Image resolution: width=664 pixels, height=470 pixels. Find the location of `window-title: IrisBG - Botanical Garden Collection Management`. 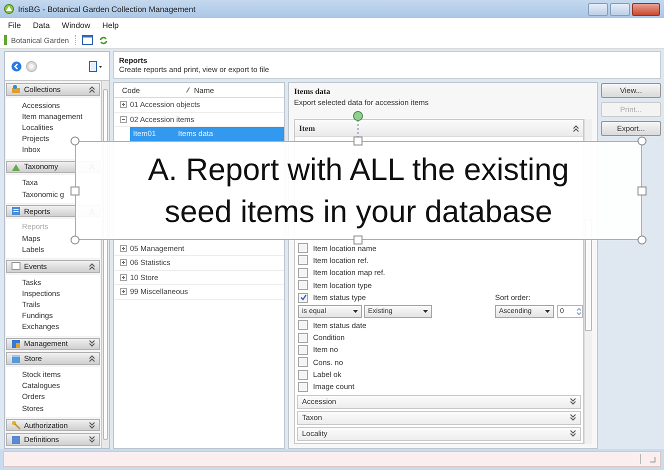

window-title: IrisBG - Botanical Garden Collection Management is located at coordinates (107, 9).